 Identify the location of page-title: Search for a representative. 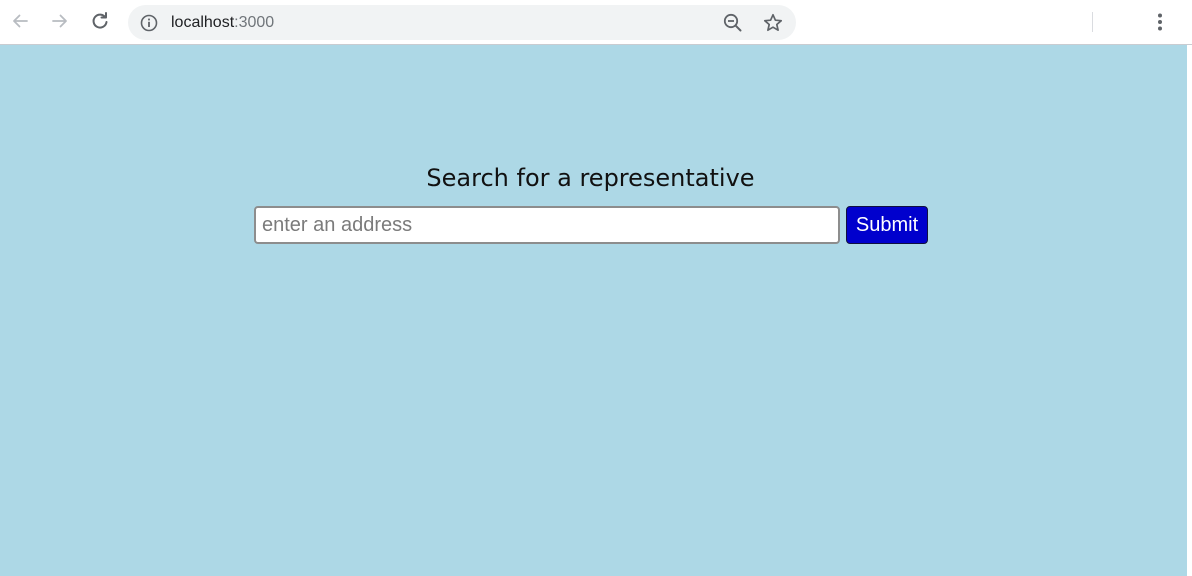
(590, 178).